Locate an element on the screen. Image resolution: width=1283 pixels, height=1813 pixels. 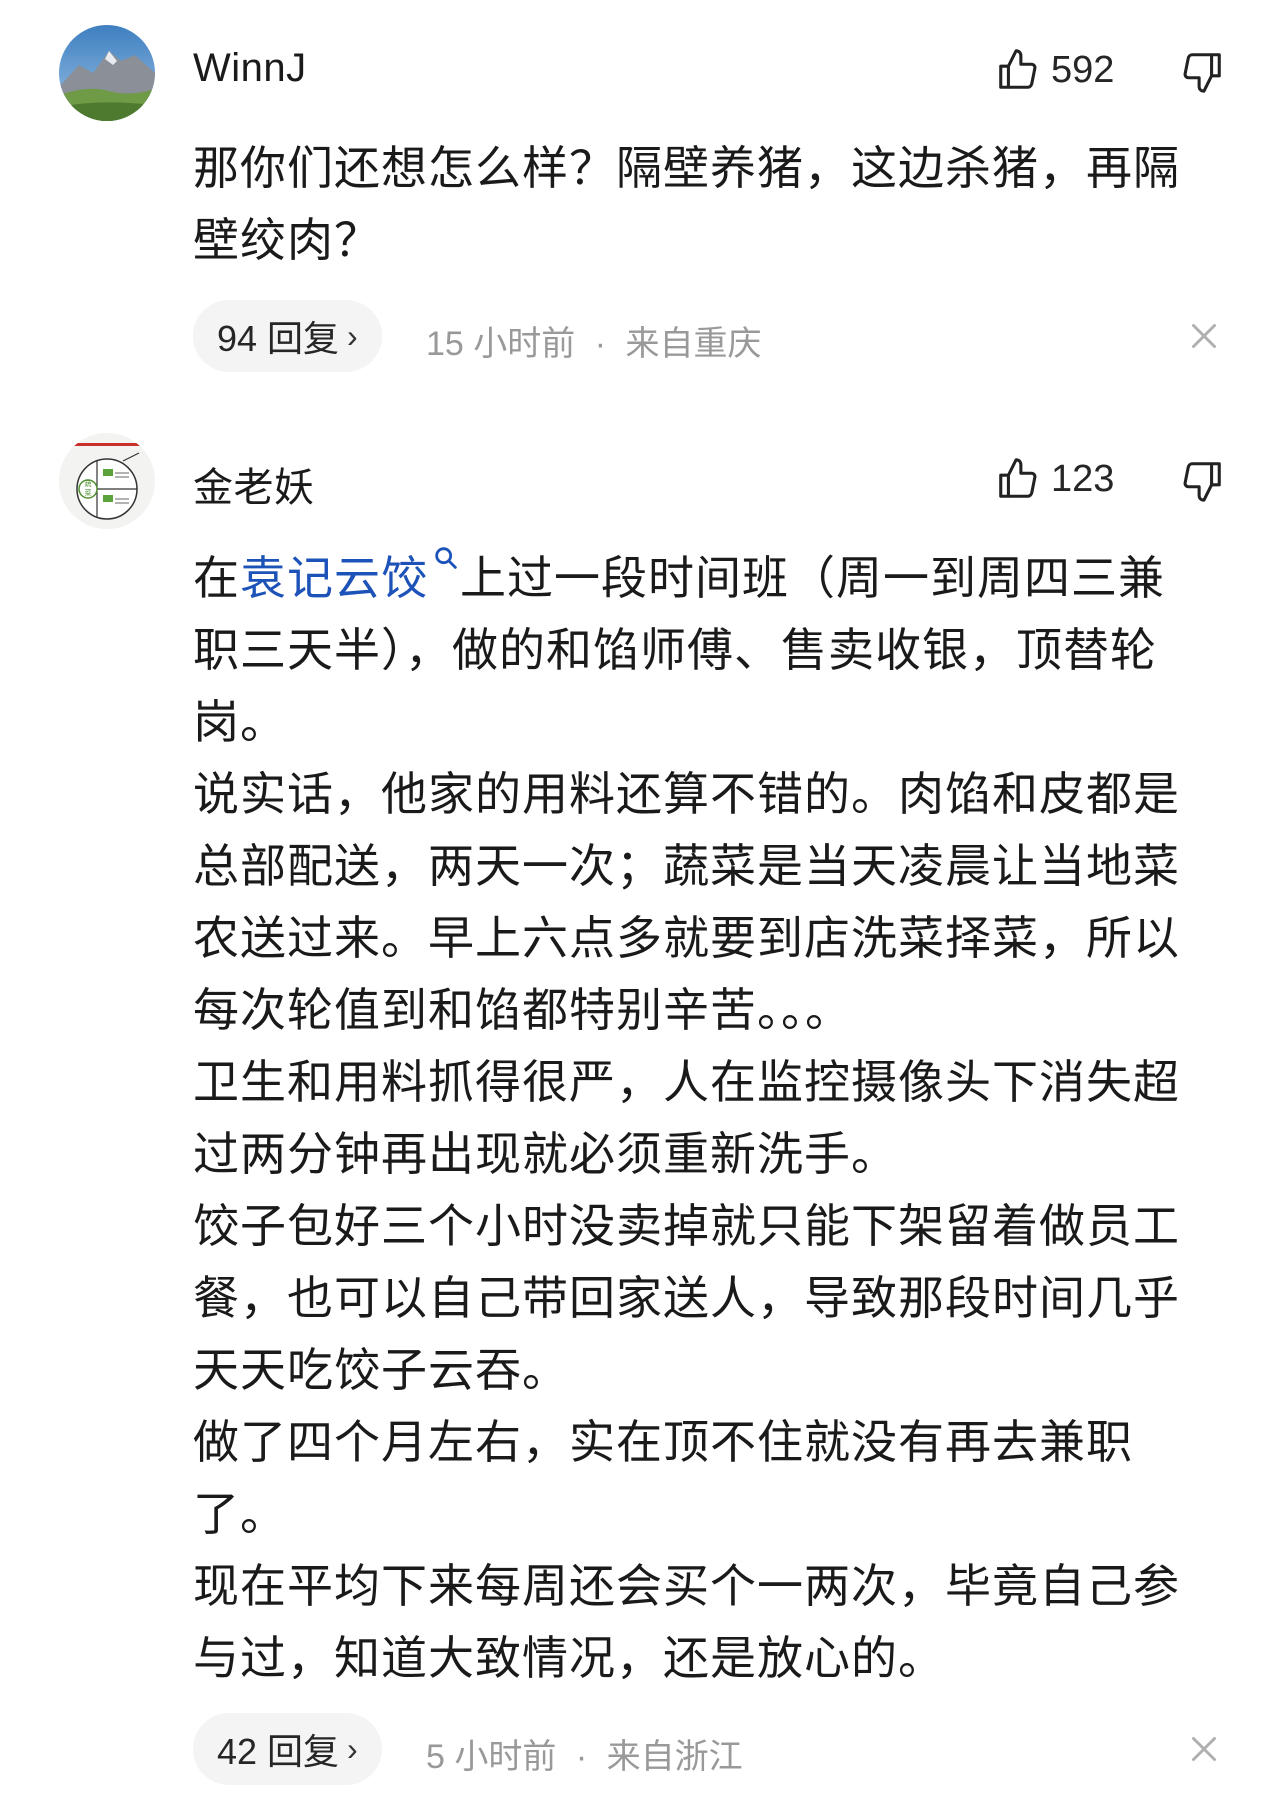
avatar is located at coordinates (107, 73).